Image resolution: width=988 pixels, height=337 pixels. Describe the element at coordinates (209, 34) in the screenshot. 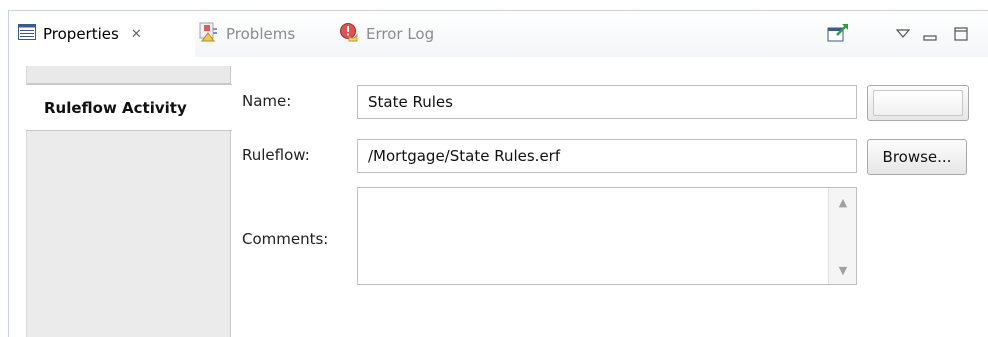

I see `problems-icon` at that location.